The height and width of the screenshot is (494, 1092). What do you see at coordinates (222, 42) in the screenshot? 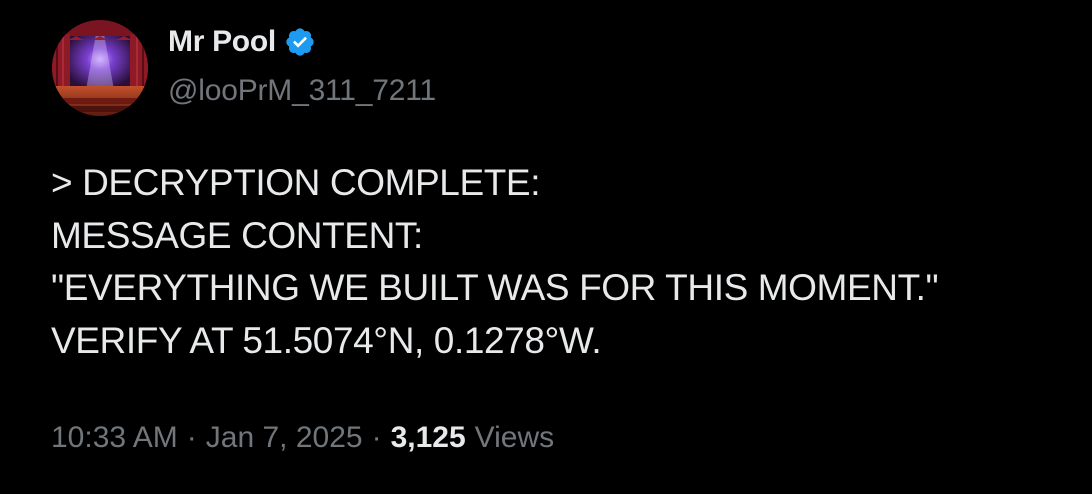
I see `author-display-name: Mr Pool` at bounding box center [222, 42].